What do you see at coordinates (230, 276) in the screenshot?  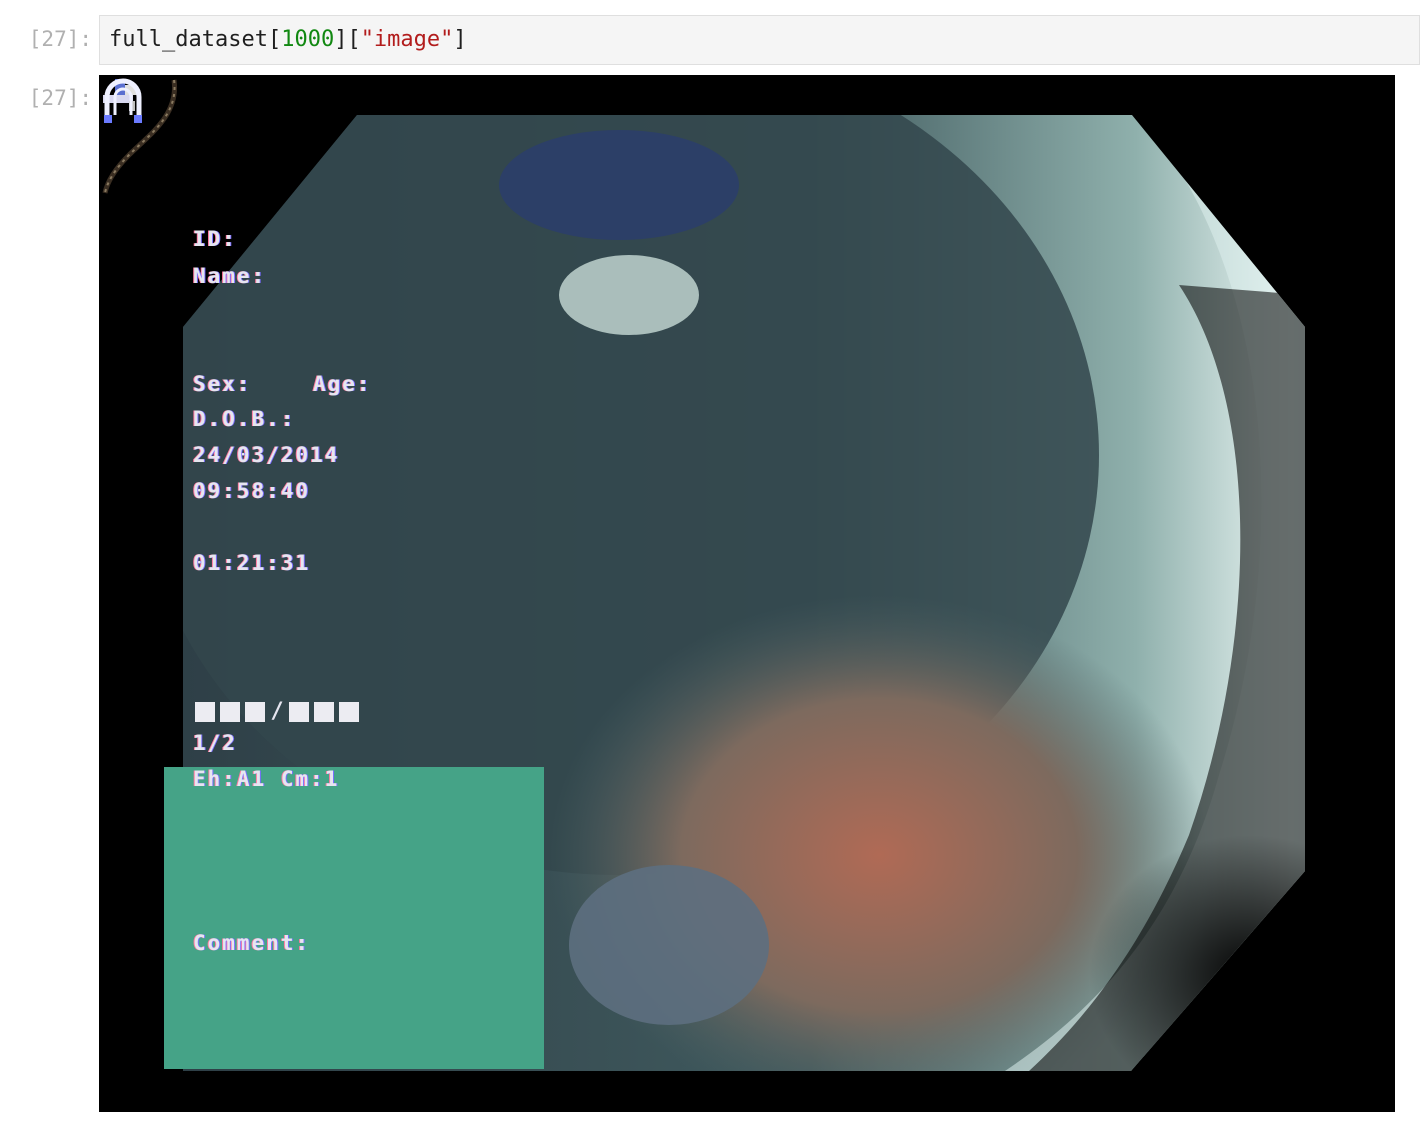 I see `osd-name-label: Name:` at bounding box center [230, 276].